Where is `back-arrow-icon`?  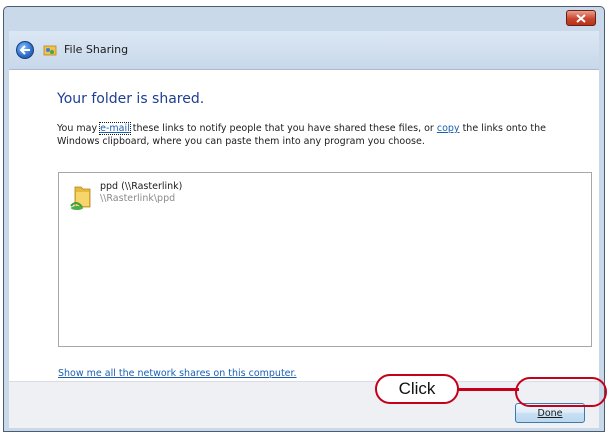 back-arrow-icon is located at coordinates (24, 50).